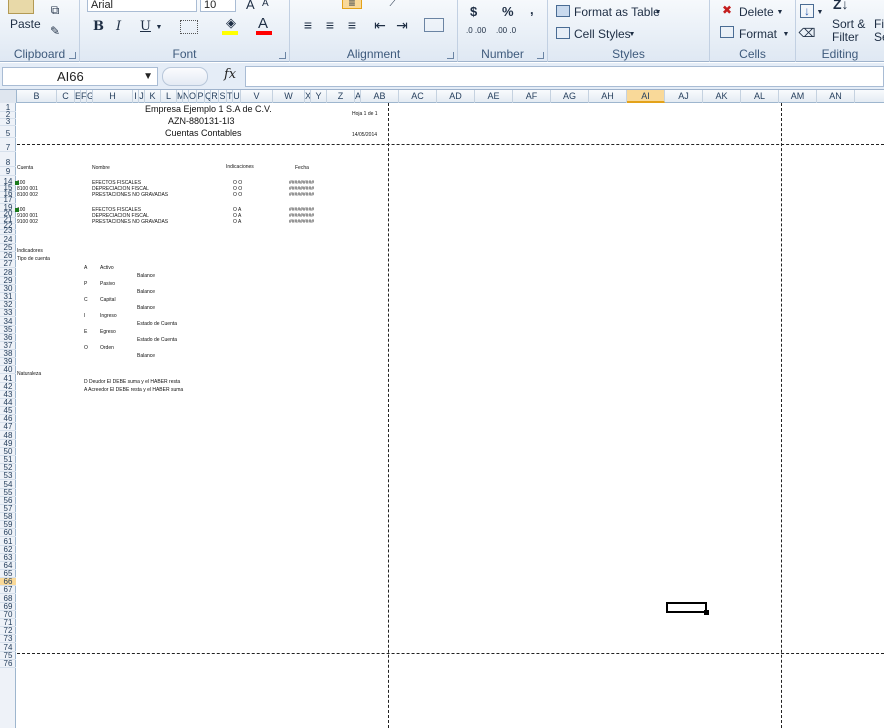 The height and width of the screenshot is (728, 884). Describe the element at coordinates (646, 96) in the screenshot. I see `column-header: AI` at that location.